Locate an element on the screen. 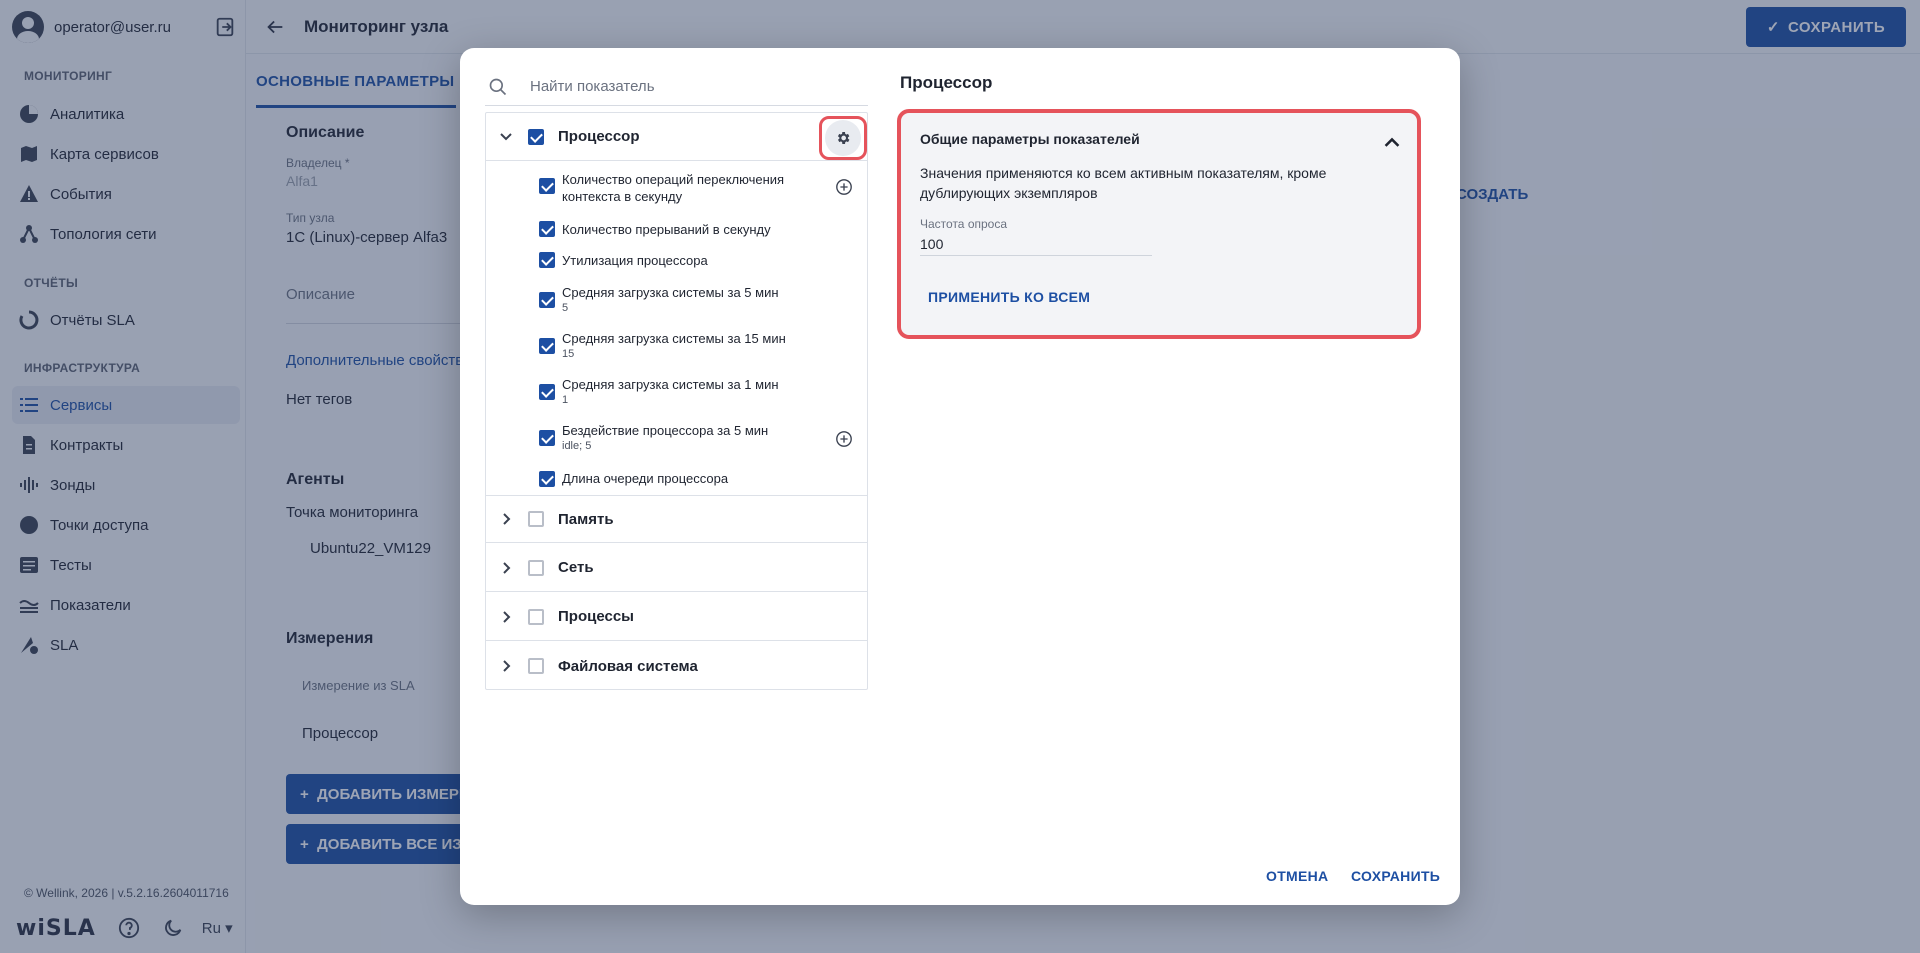  group-label: Процессы is located at coordinates (596, 616).